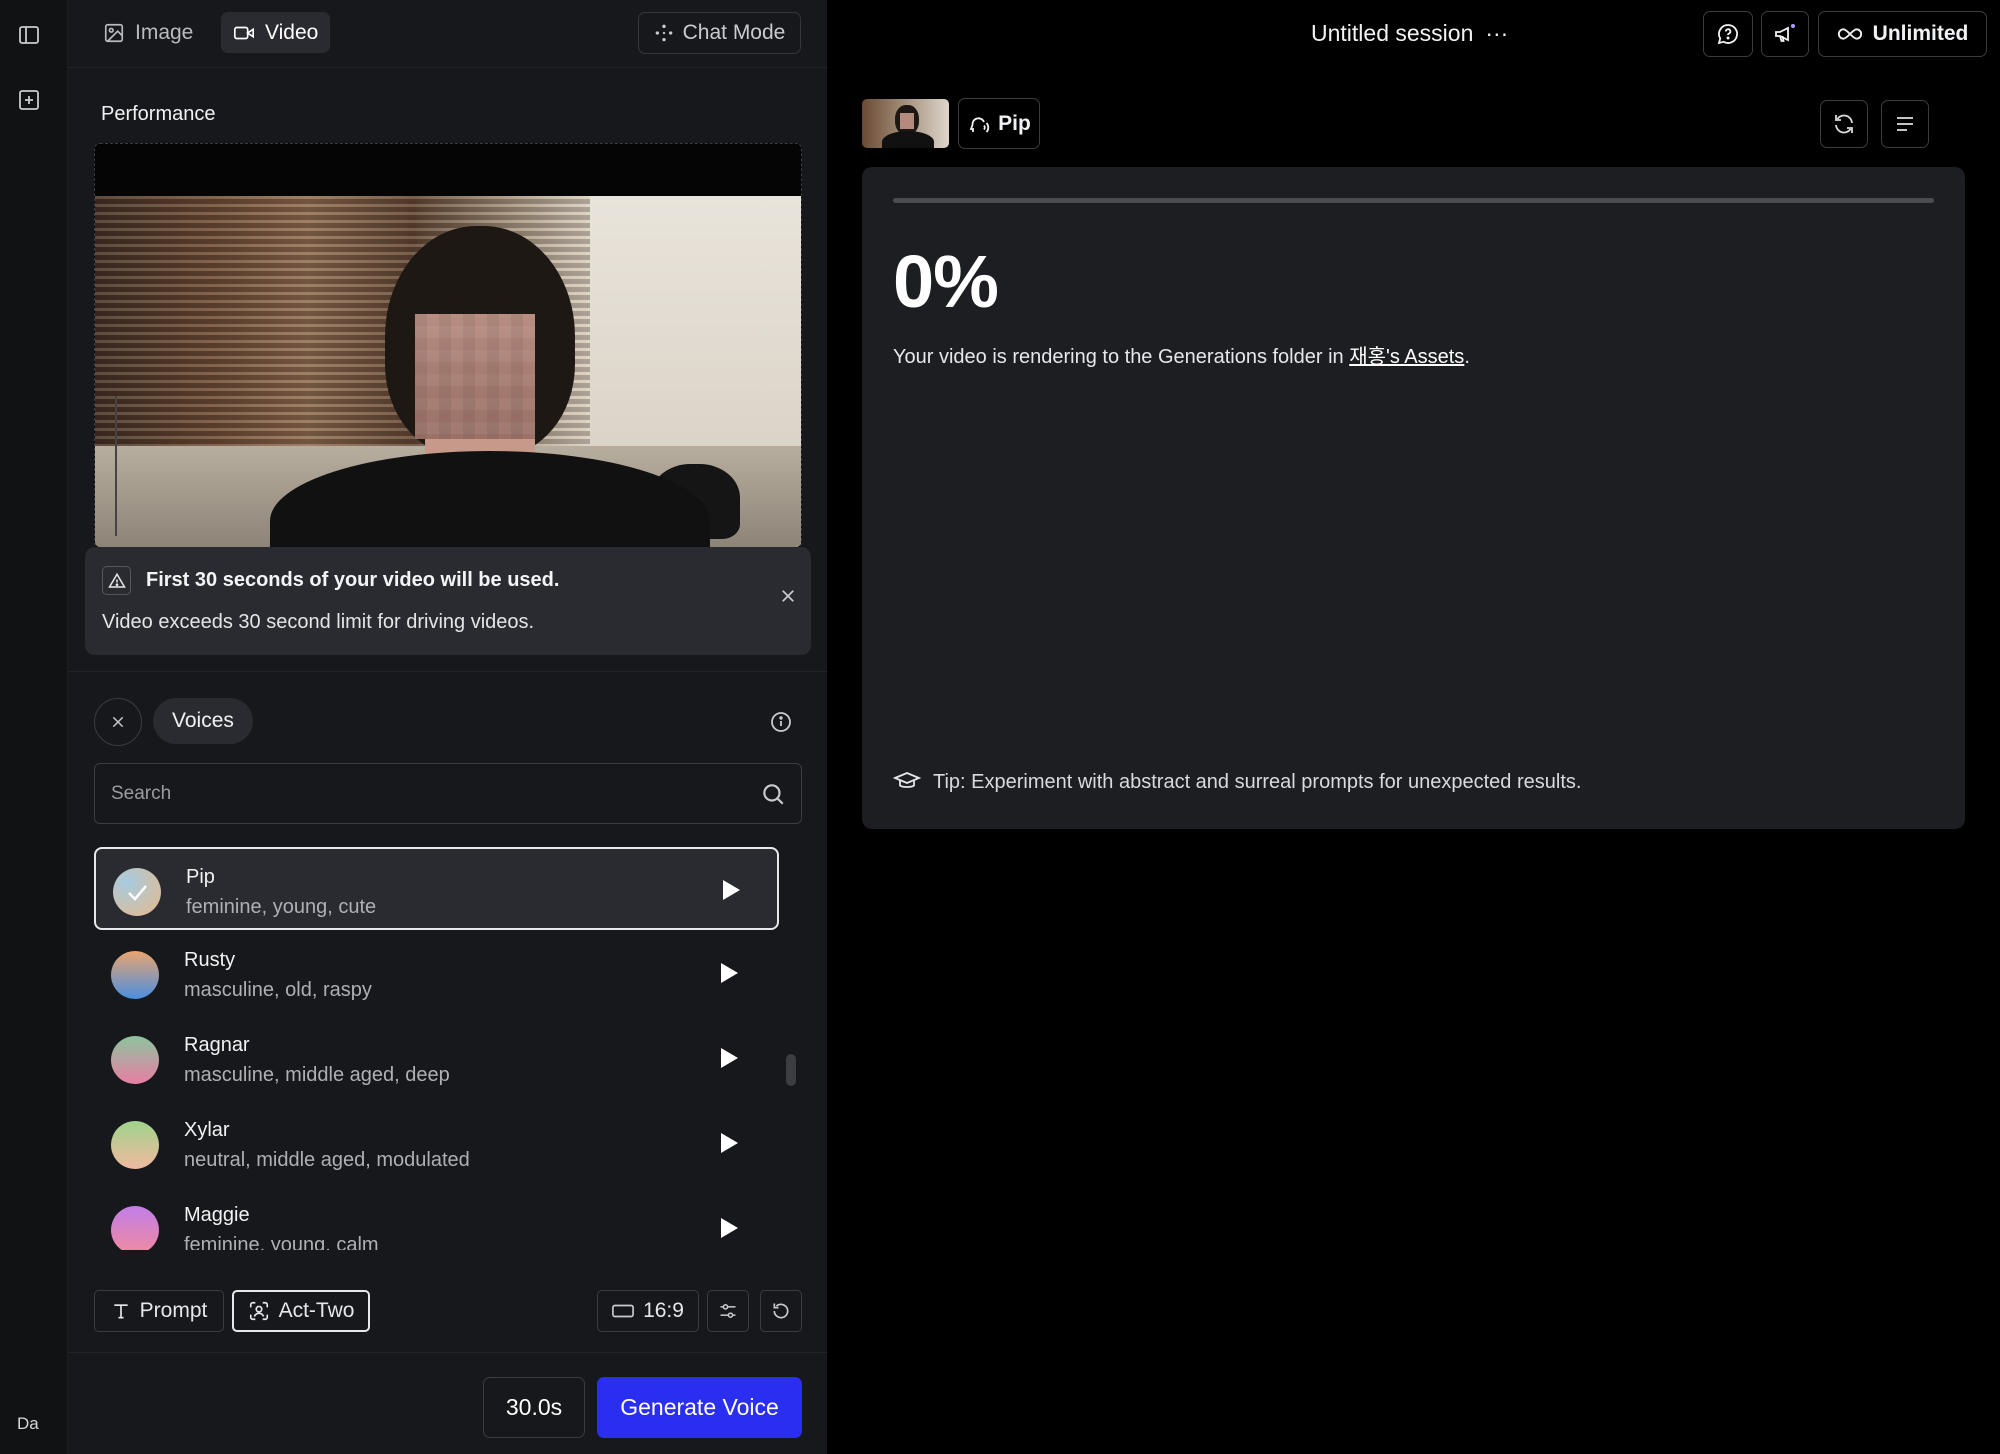  What do you see at coordinates (436, 1218) in the screenshot?
I see `voice-item-maggie: Maggie feminine, young, calm` at bounding box center [436, 1218].